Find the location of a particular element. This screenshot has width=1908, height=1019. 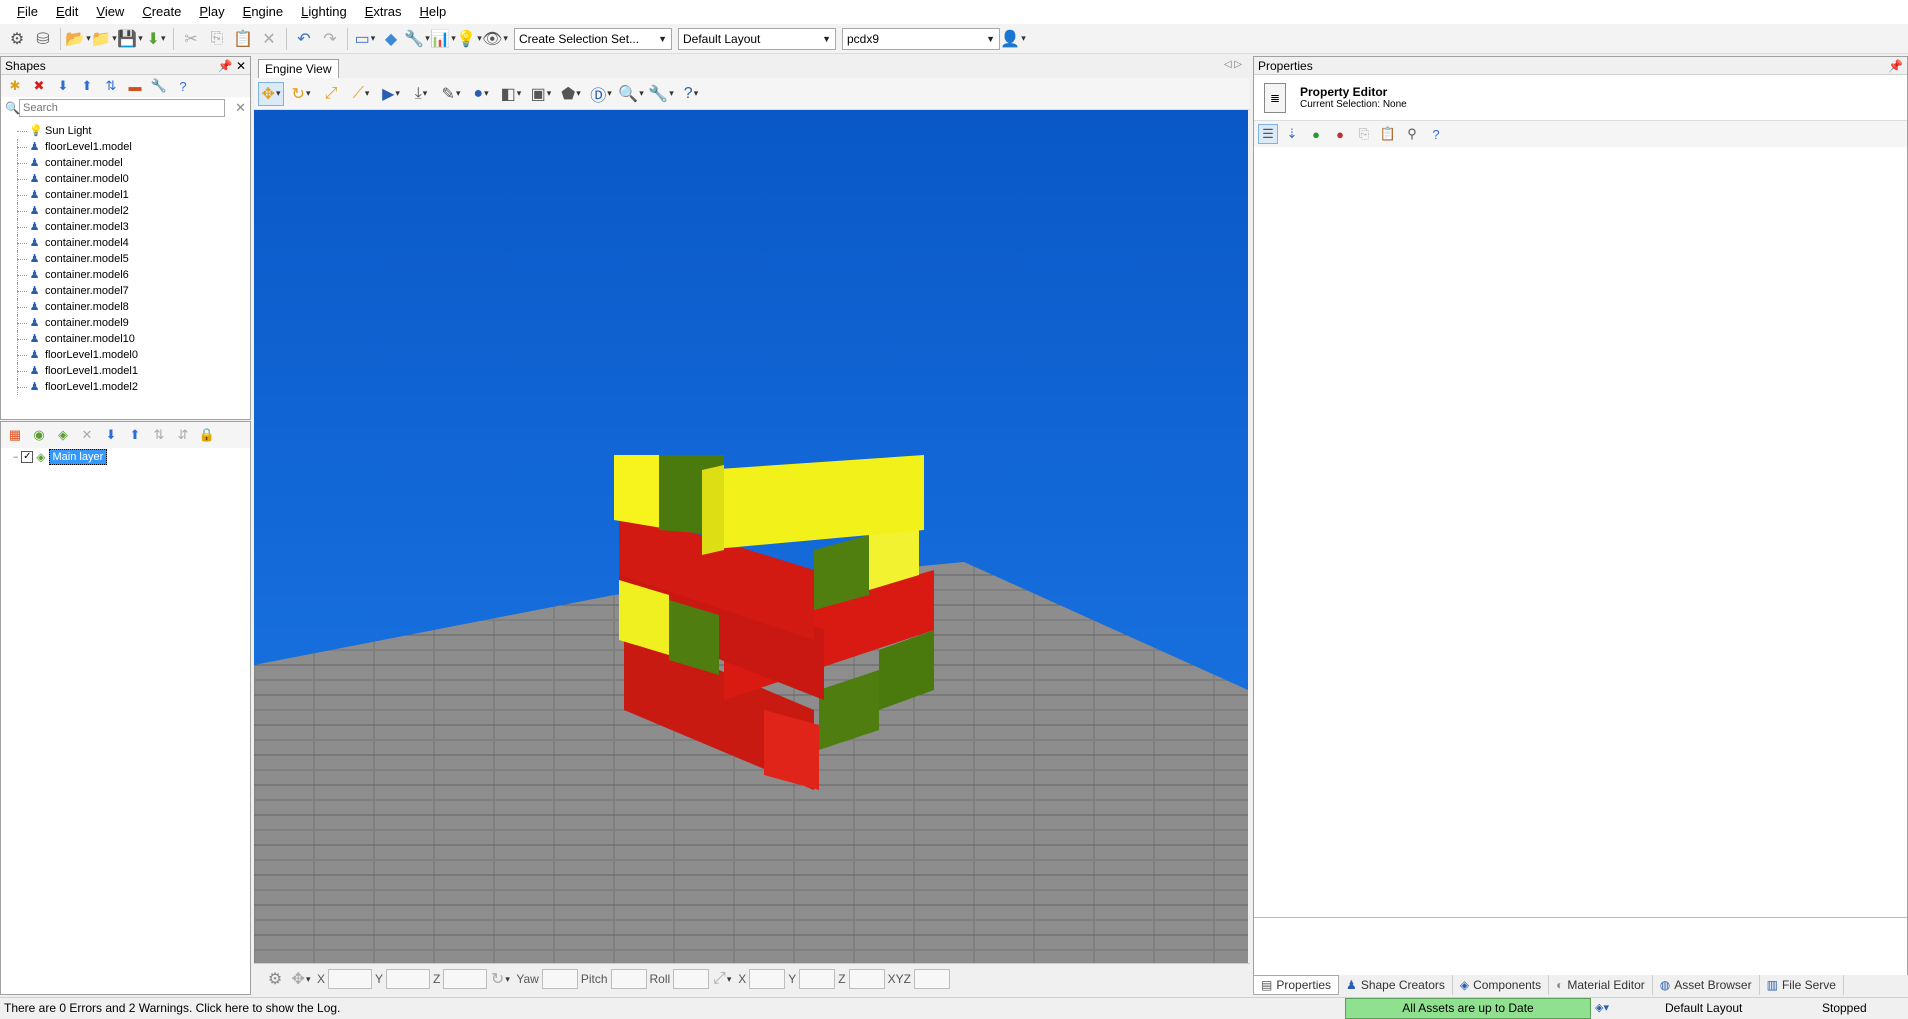

yaw-field is located at coordinates (559, 979).